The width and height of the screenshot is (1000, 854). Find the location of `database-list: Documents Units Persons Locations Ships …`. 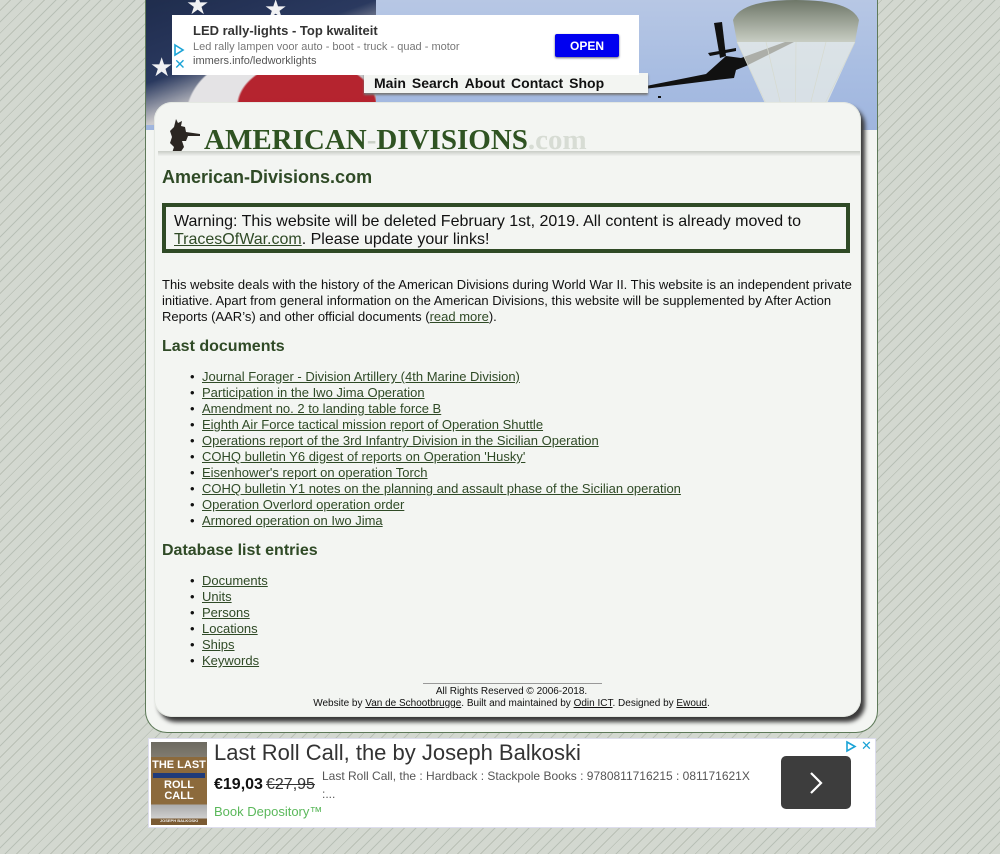

database-list: Documents Units Persons Locations Ships … is located at coordinates (215, 621).